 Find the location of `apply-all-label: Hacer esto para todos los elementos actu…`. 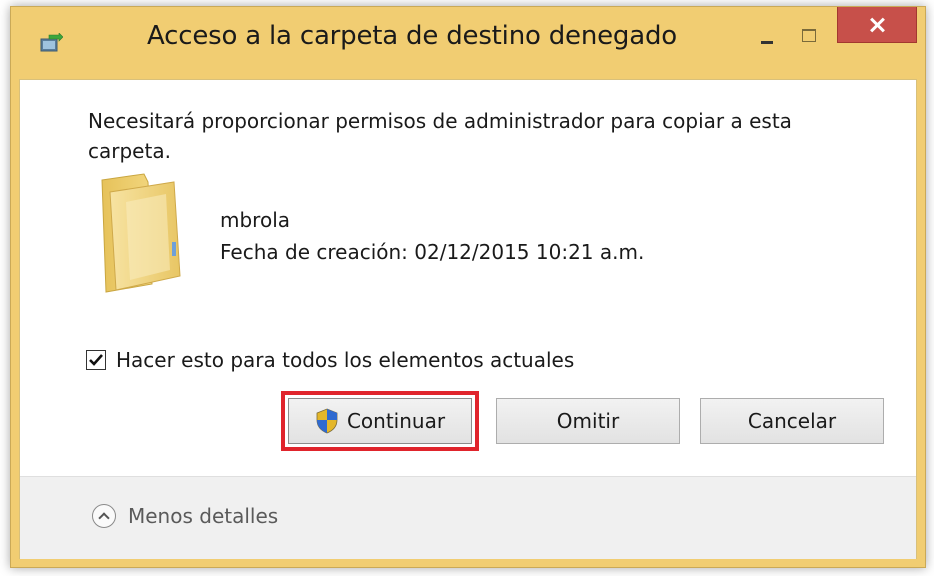

apply-all-label: Hacer esto para todos los elementos actu… is located at coordinates (345, 360).